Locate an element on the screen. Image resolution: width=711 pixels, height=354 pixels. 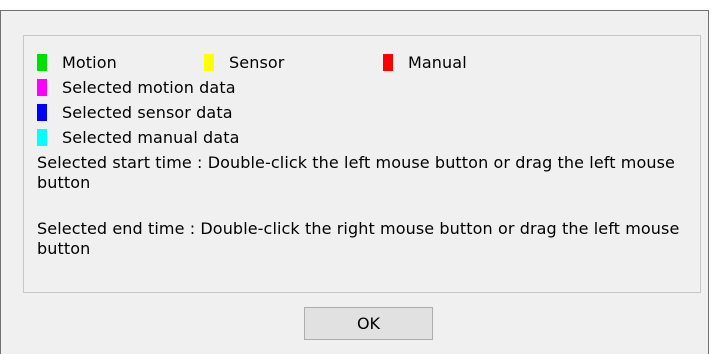
legend-item-manual: Manual is located at coordinates (425, 62).